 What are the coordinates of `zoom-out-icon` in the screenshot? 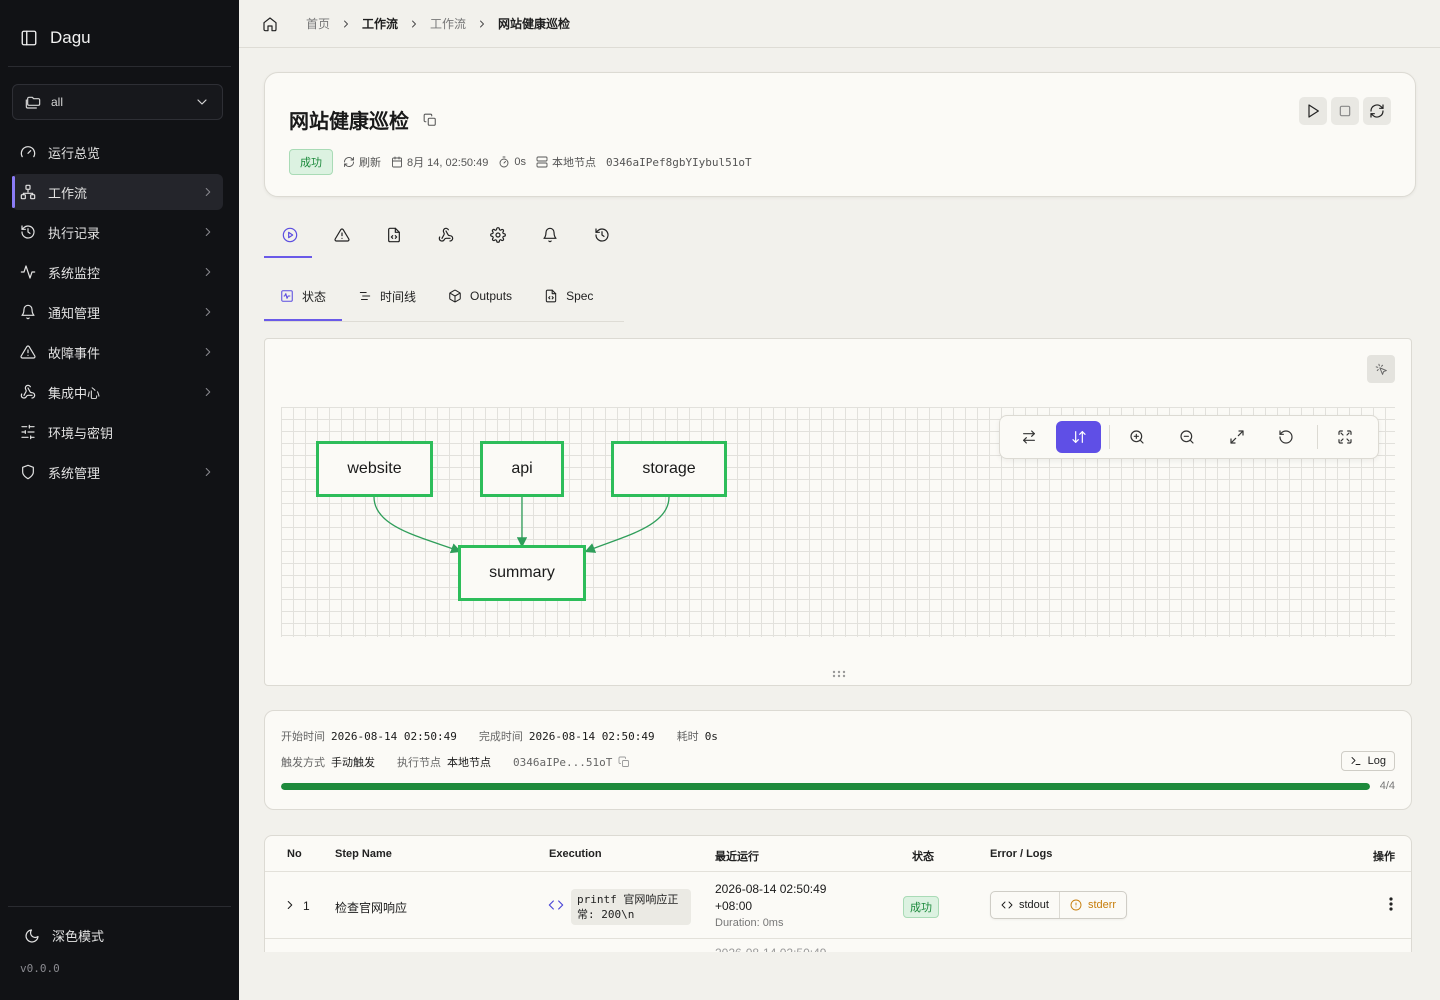 It's located at (1187, 437).